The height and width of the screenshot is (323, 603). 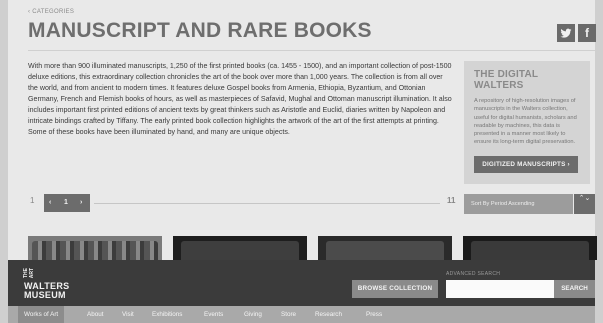 I want to click on pager-last-page: 11, so click(x=451, y=200).